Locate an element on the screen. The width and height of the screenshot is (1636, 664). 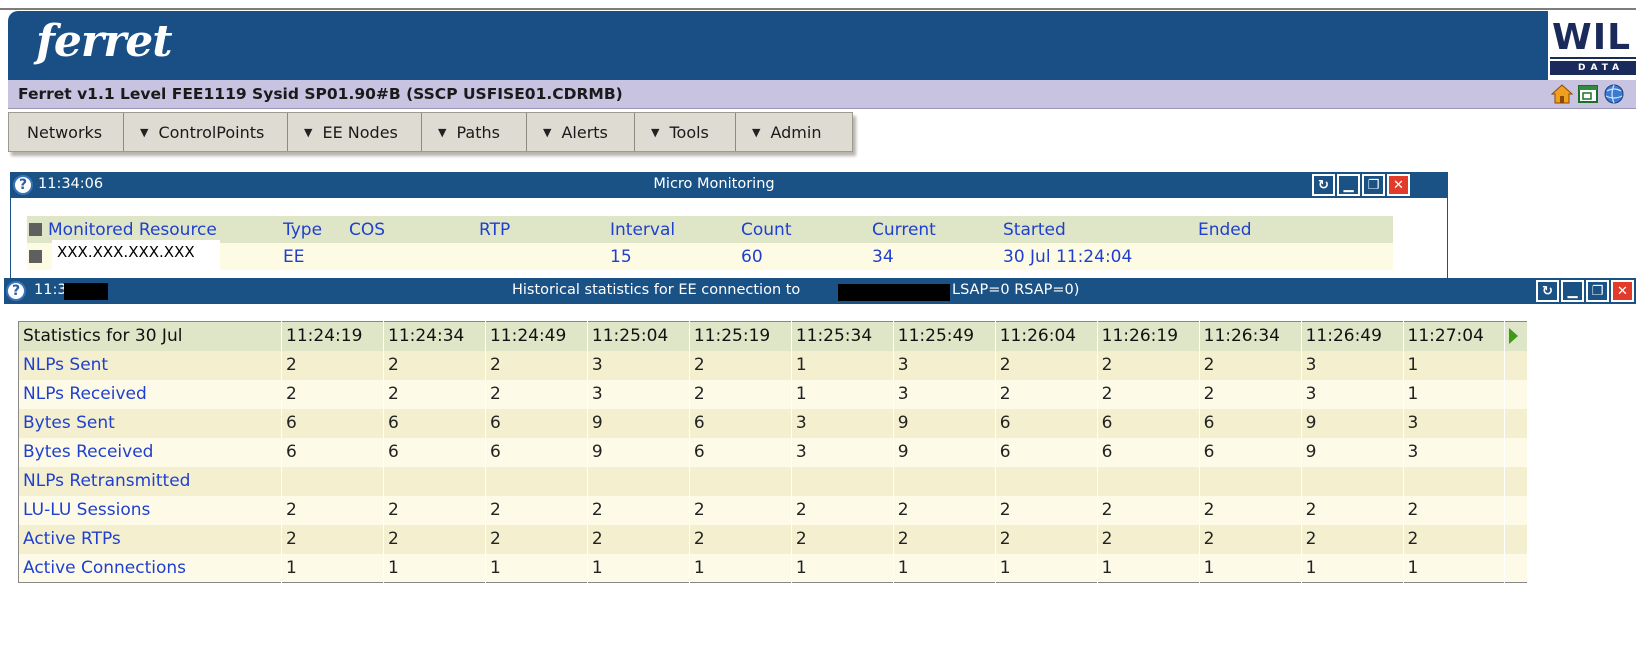
time-column-header: 11:24:49 is located at coordinates (536, 336).